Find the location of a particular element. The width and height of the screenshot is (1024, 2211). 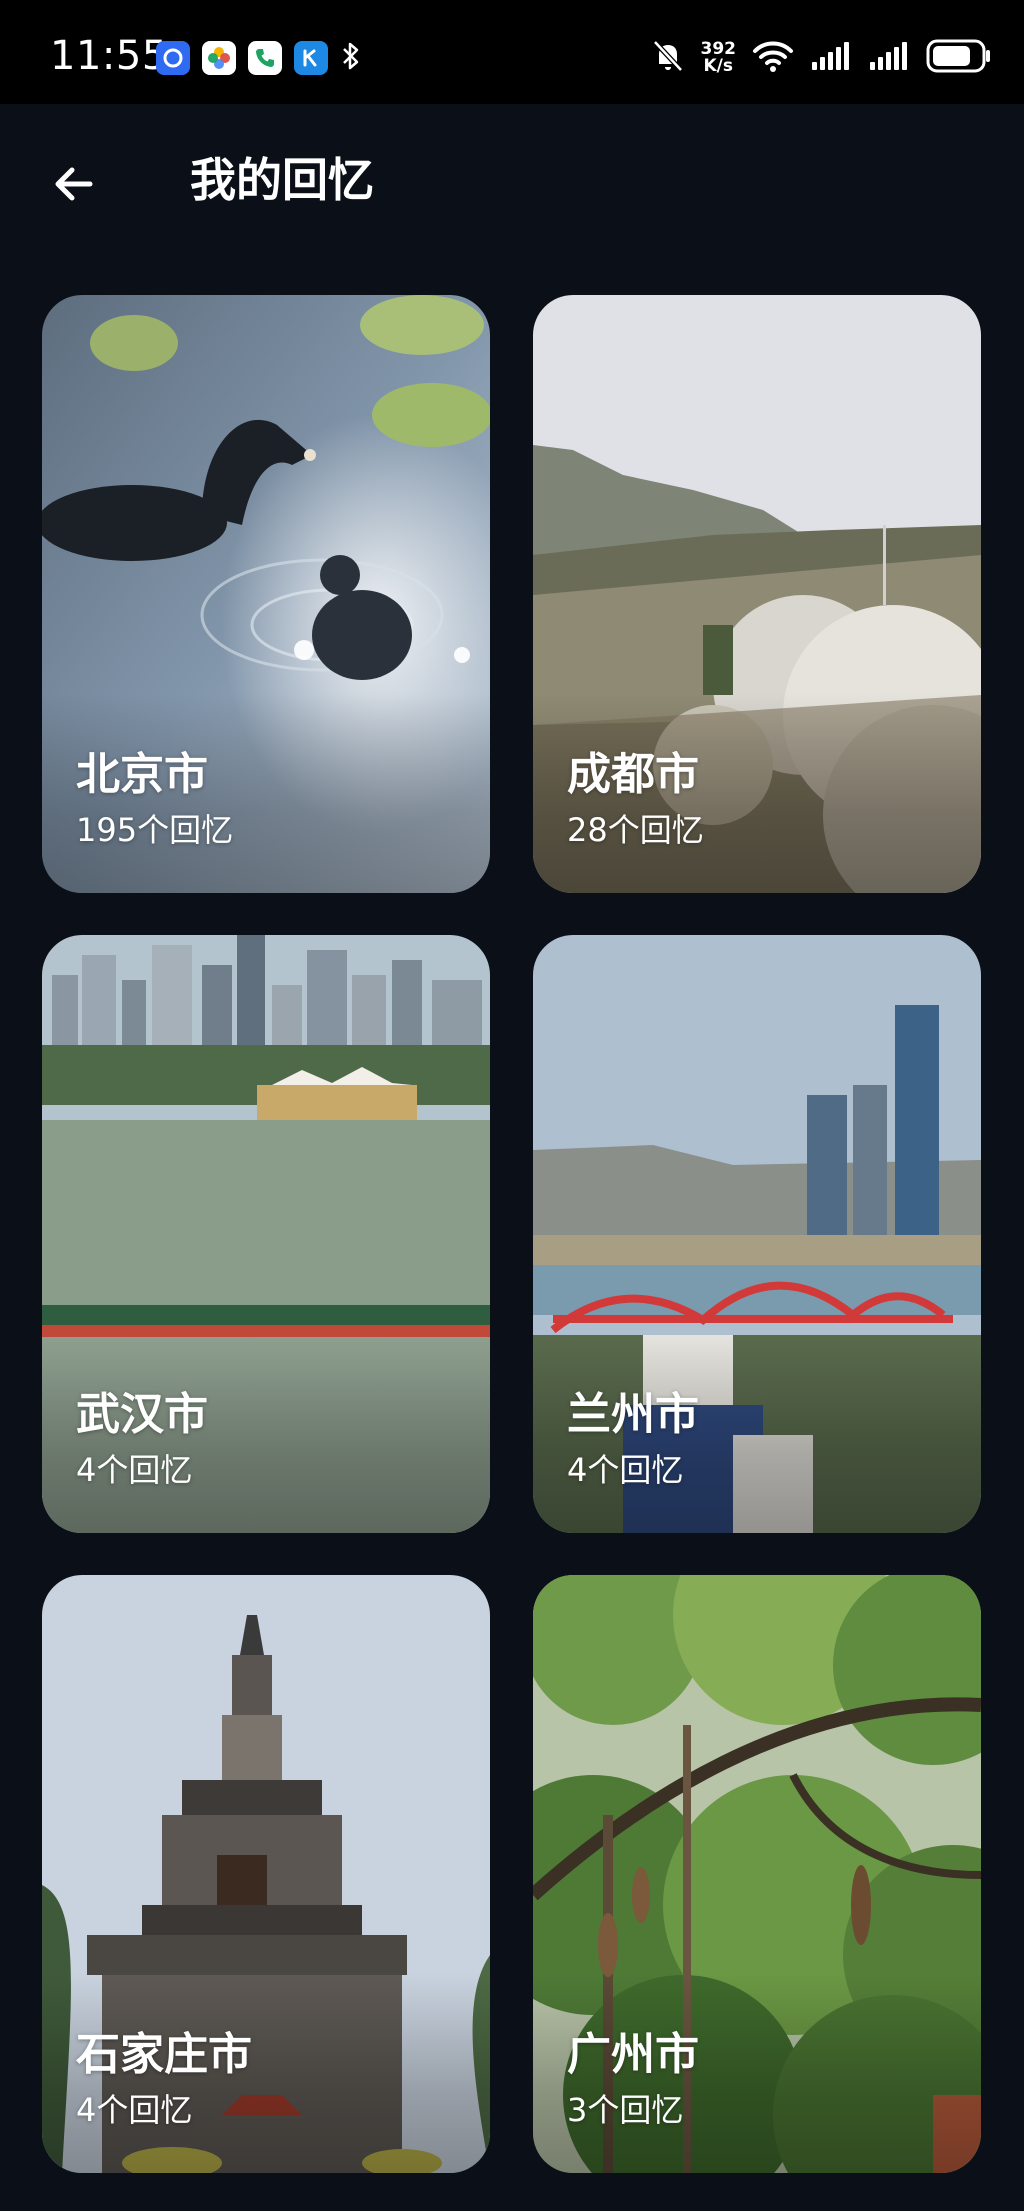

system-status-icons: 392 K/s is located at coordinates (822, 58).